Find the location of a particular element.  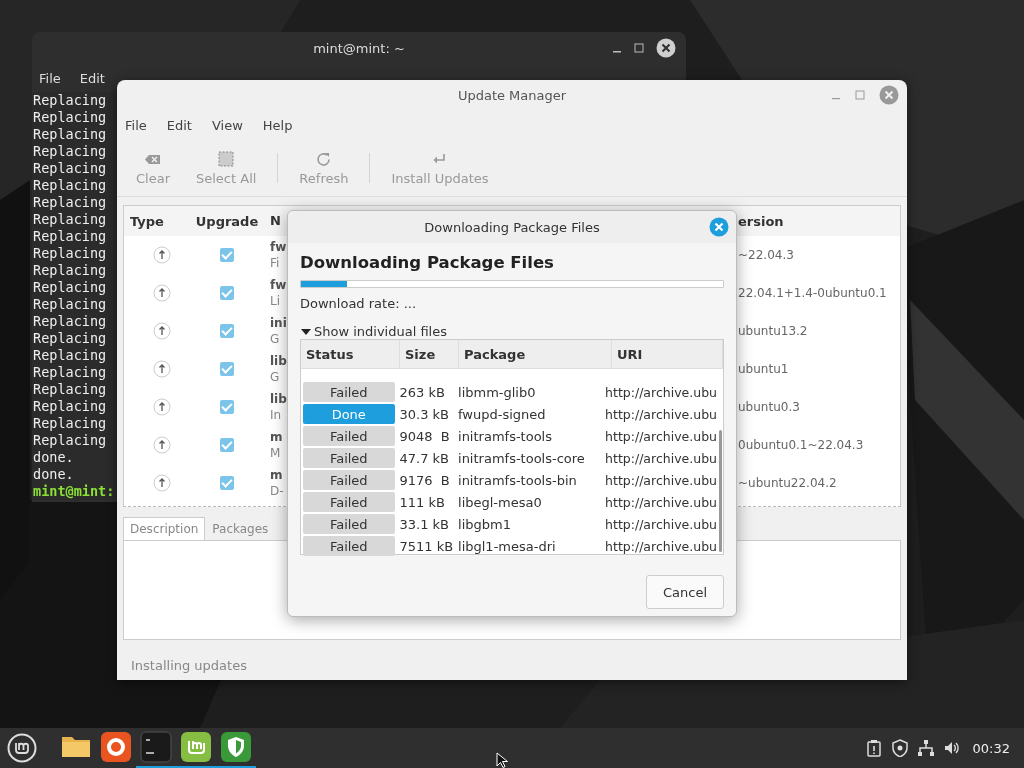

scrollbar is located at coordinates (720, 491).